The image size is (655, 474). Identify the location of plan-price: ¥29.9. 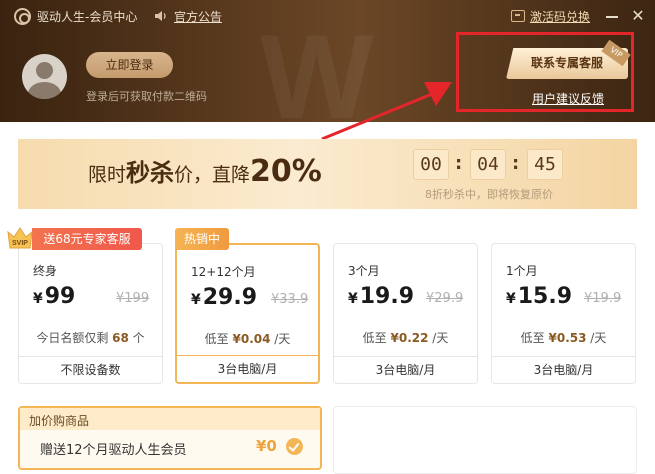
(224, 297).